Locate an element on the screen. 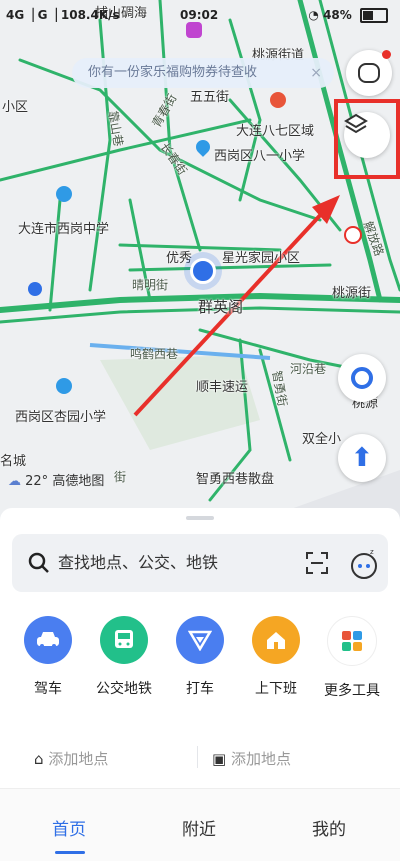 This screenshot has width=400, height=861. status-time: 09:02 is located at coordinates (199, 15).